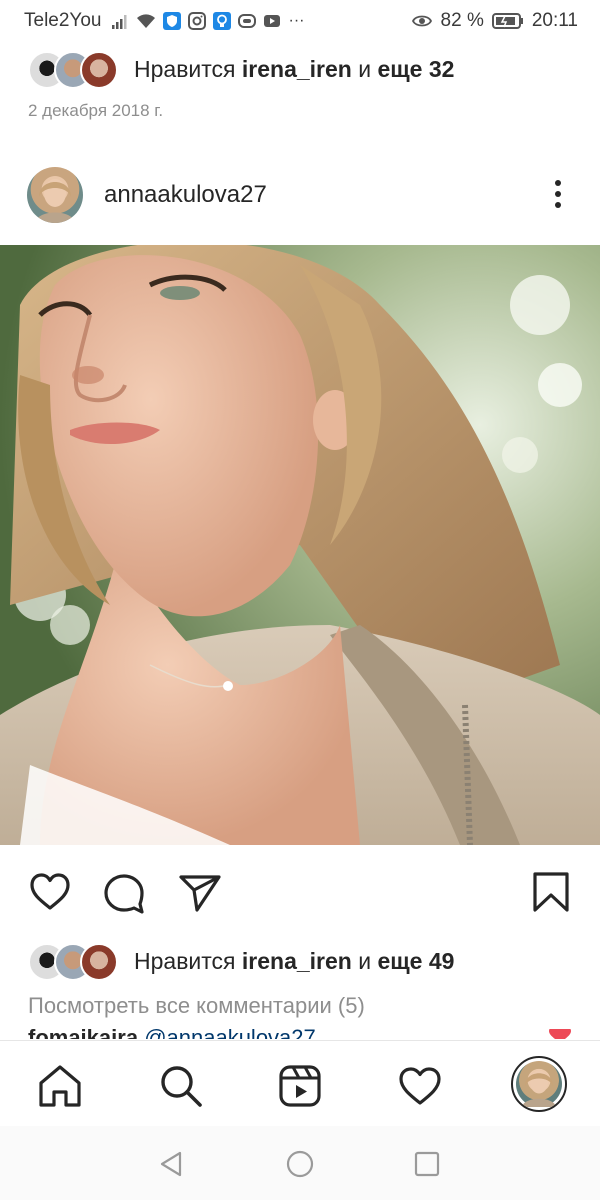 The width and height of the screenshot is (600, 1200). I want to click on recents-icon, so click(427, 1164).